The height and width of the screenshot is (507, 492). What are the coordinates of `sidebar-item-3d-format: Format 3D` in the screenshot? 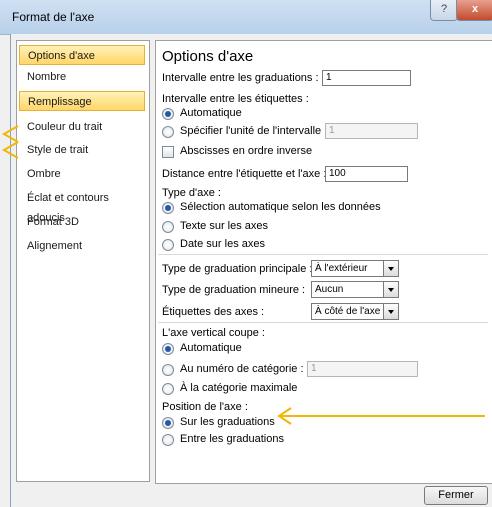 It's located at (82, 222).